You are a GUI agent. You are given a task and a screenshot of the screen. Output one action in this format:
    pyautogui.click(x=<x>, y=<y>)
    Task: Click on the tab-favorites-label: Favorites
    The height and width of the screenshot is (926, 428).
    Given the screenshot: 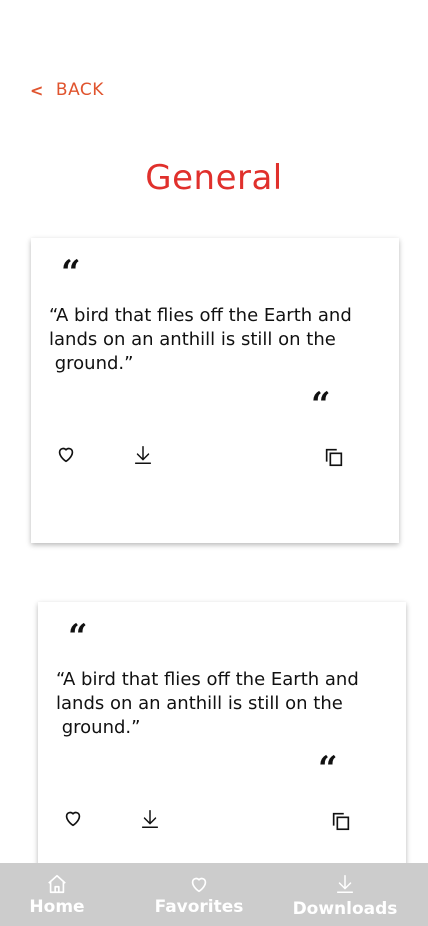 What is the action you would take?
    pyautogui.click(x=199, y=907)
    